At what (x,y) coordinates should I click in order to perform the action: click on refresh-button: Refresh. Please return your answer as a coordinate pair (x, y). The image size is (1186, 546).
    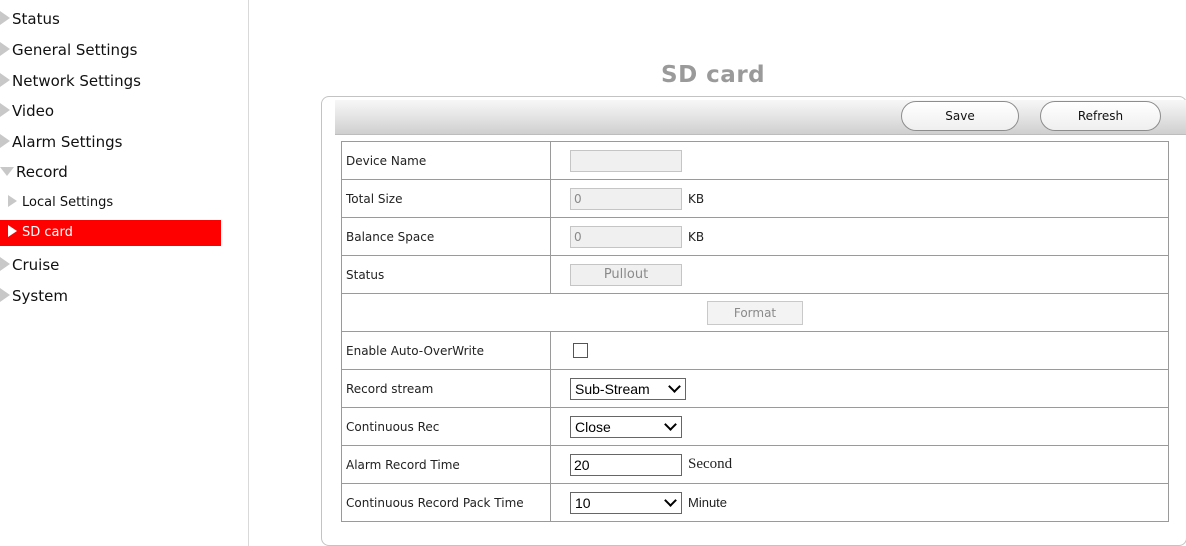
    Looking at the image, I should click on (1100, 116).